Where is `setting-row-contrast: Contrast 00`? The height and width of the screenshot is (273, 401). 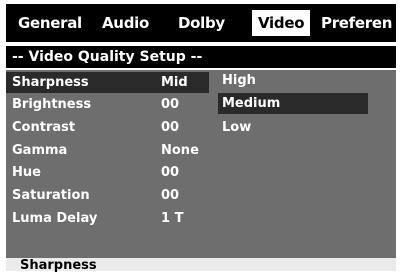
setting-row-contrast: Contrast 00 is located at coordinates (107, 127).